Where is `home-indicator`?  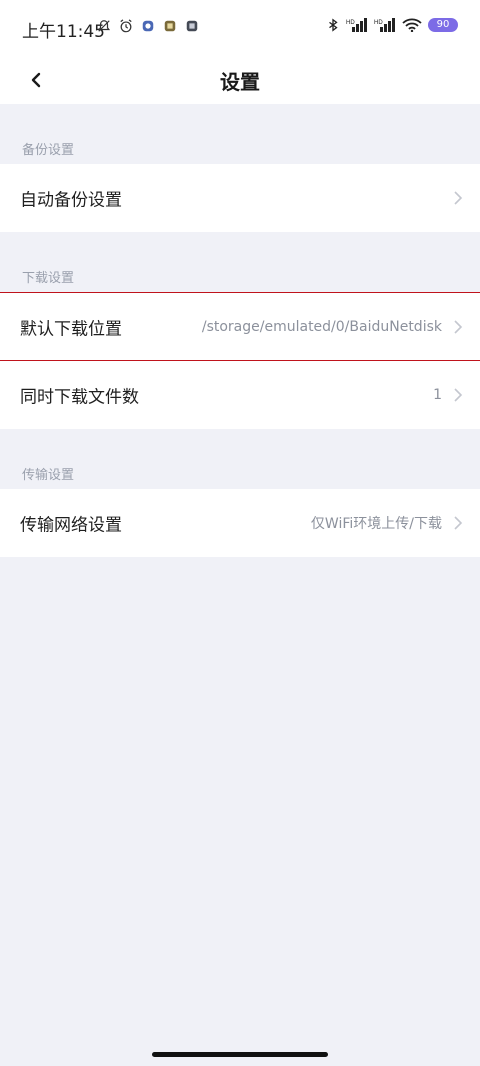
home-indicator is located at coordinates (240, 1054).